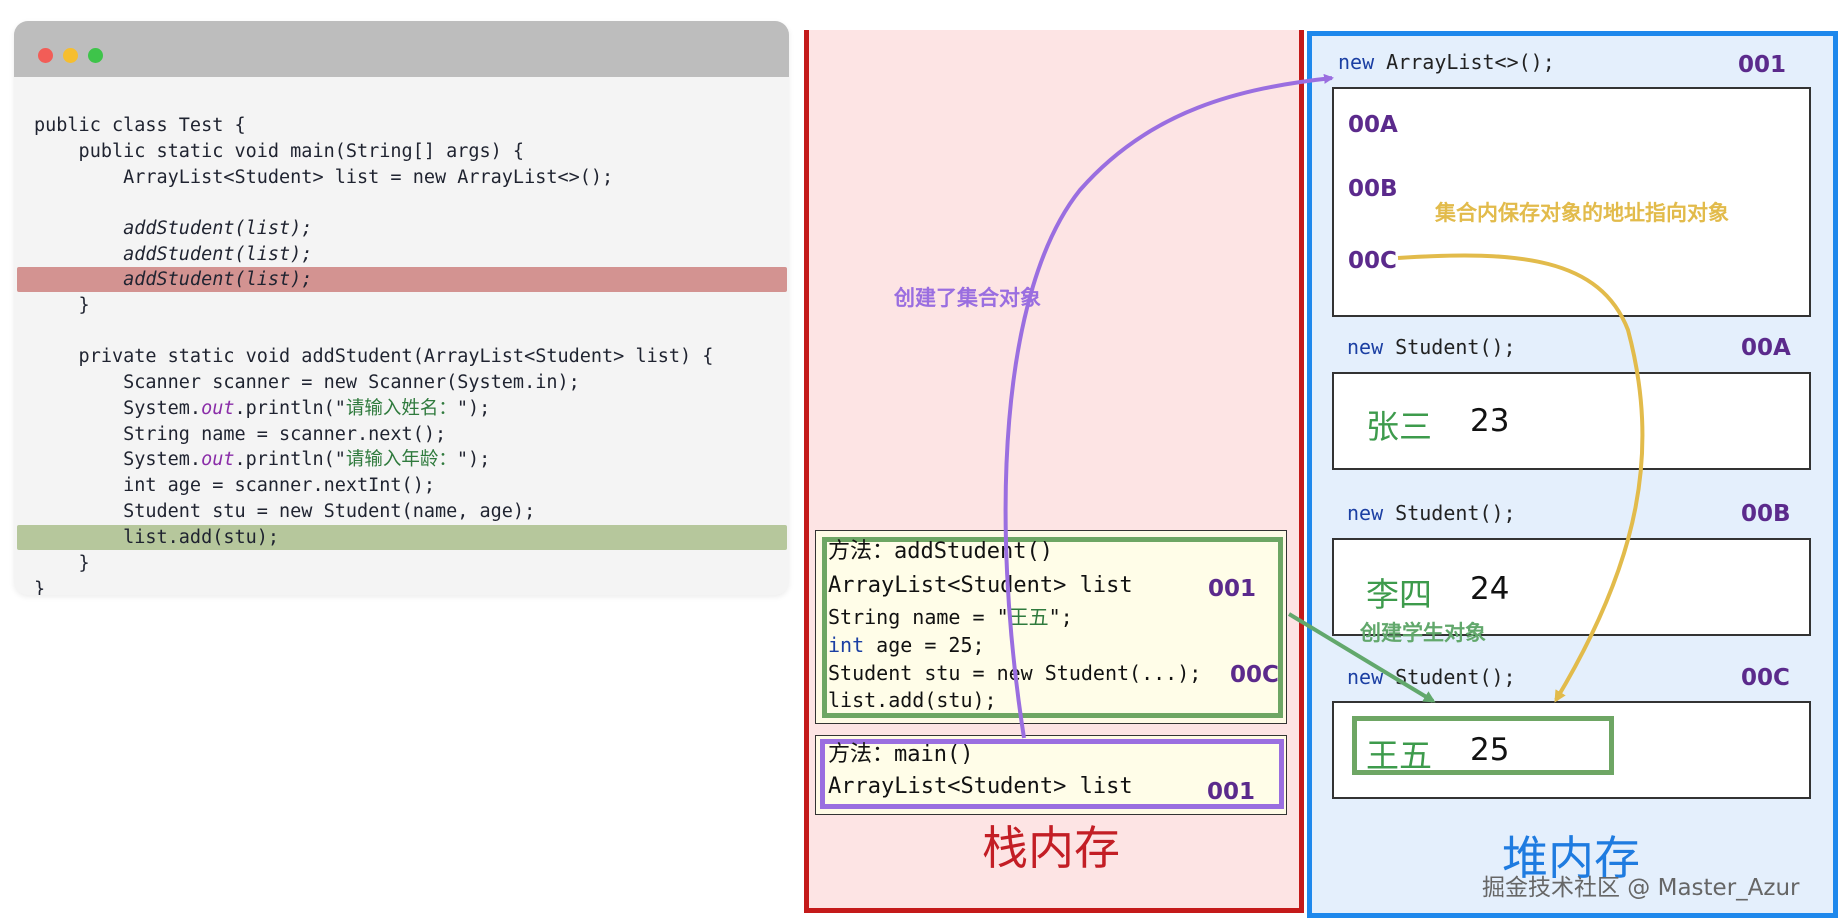  Describe the element at coordinates (1641, 888) in the screenshot. I see `watermark: 掘金技术社区 @ Master_Azur` at that location.